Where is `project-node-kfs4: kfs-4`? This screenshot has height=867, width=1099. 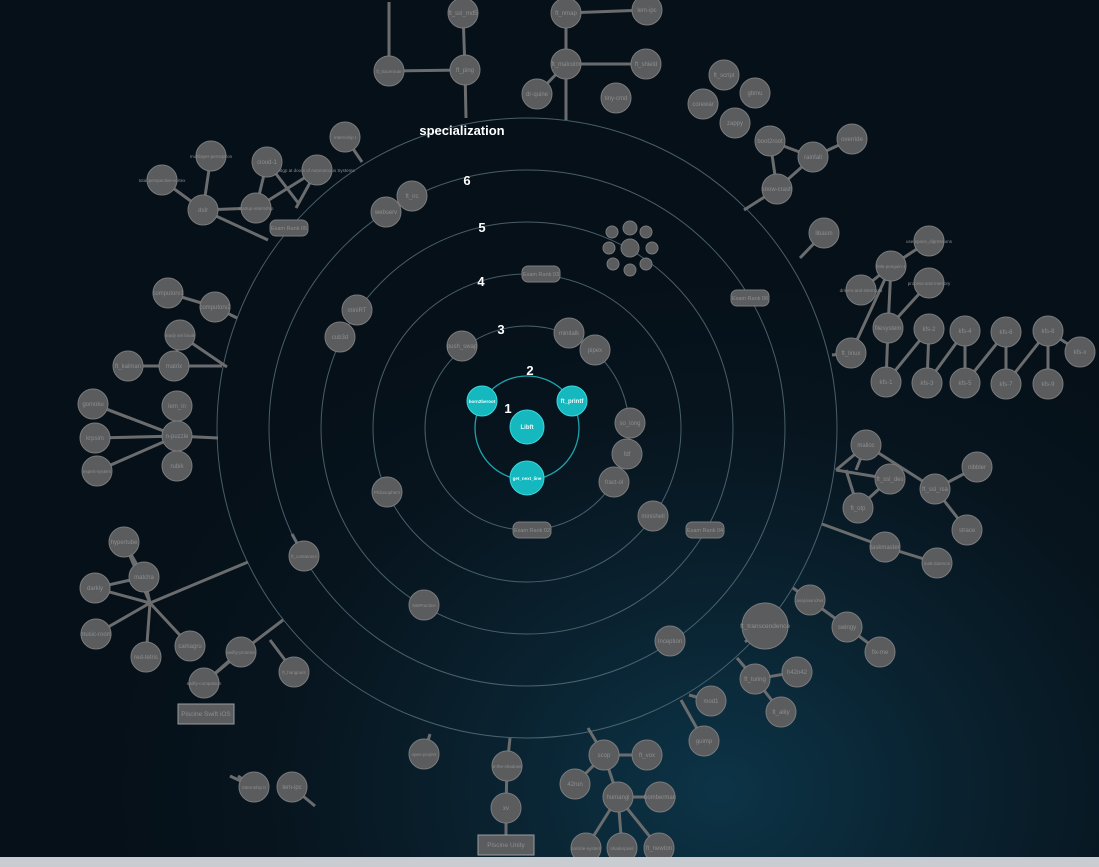
project-node-kfs4: kfs-4 is located at coordinates (965, 331).